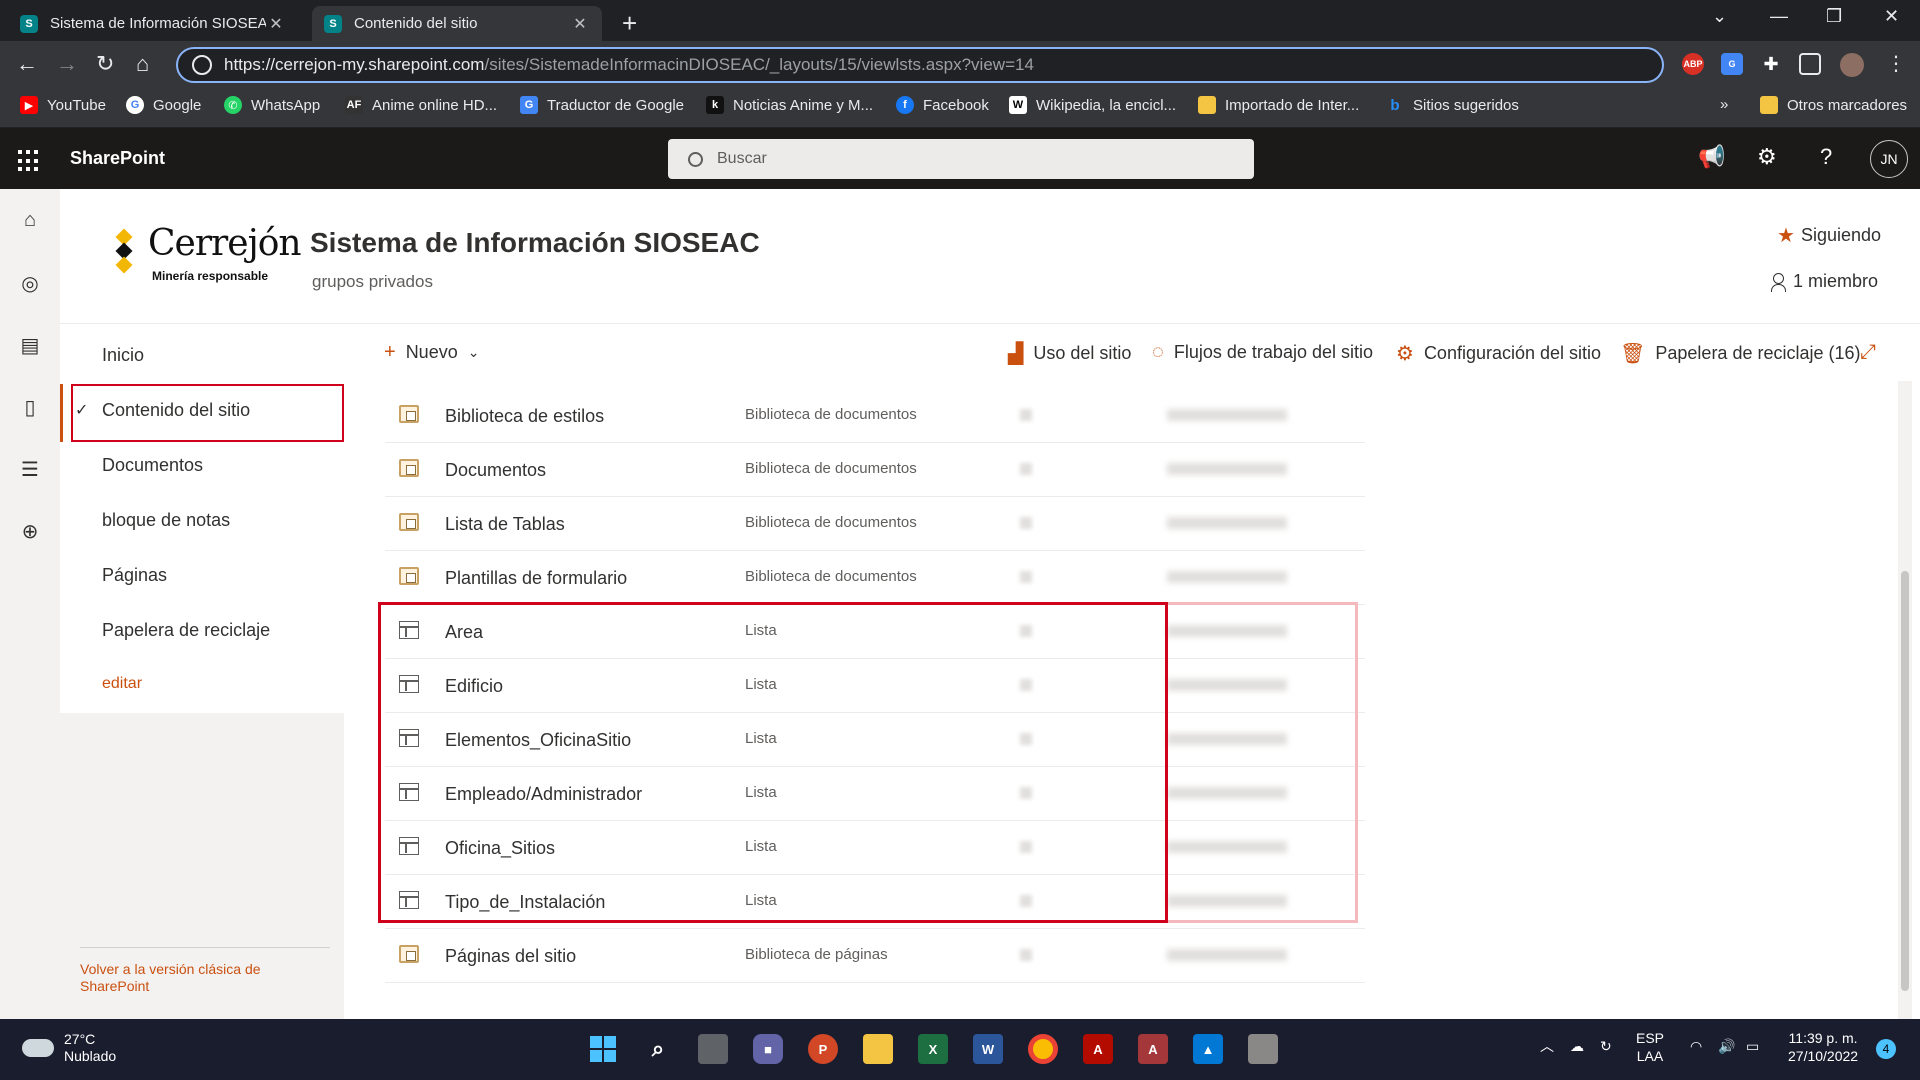  What do you see at coordinates (1826, 157) in the screenshot?
I see `help-icon: ?` at bounding box center [1826, 157].